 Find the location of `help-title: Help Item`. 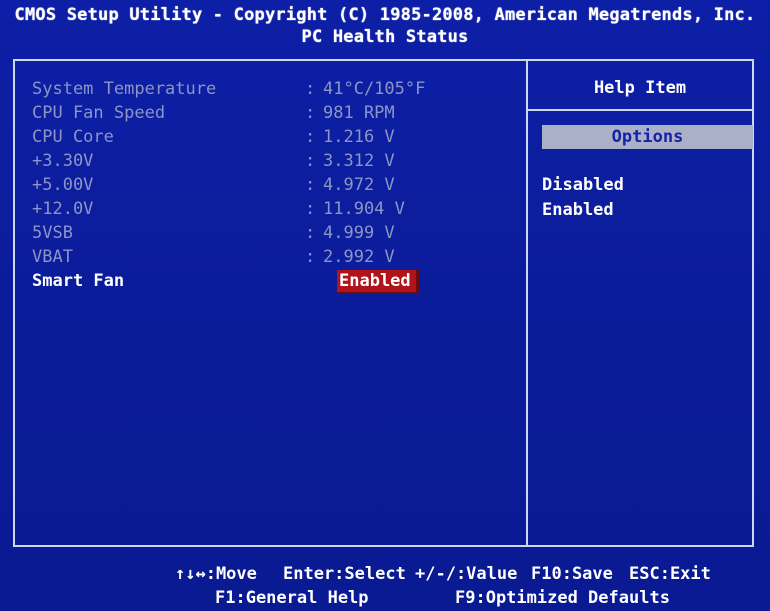

help-title: Help Item is located at coordinates (640, 86).